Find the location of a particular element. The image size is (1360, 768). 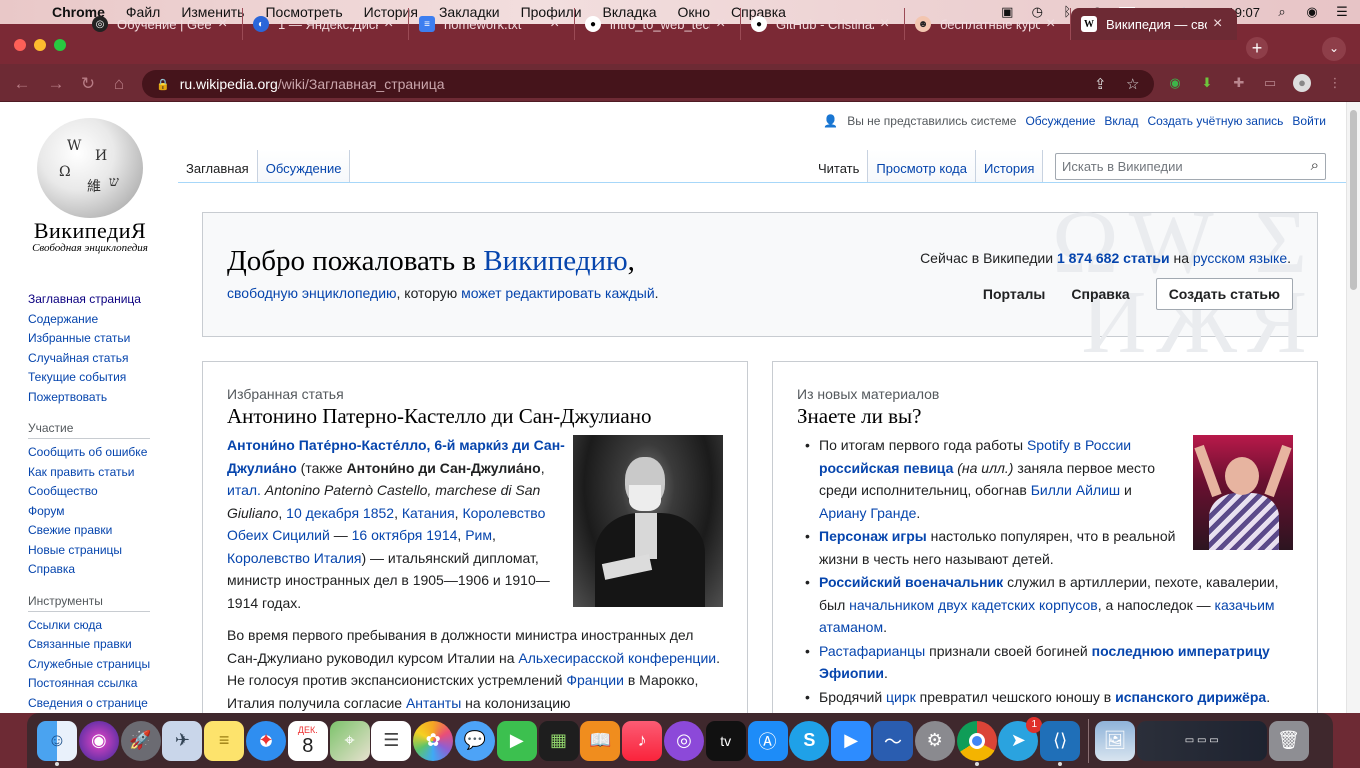

download-extension-icon: ⬇ is located at coordinates (1207, 83).